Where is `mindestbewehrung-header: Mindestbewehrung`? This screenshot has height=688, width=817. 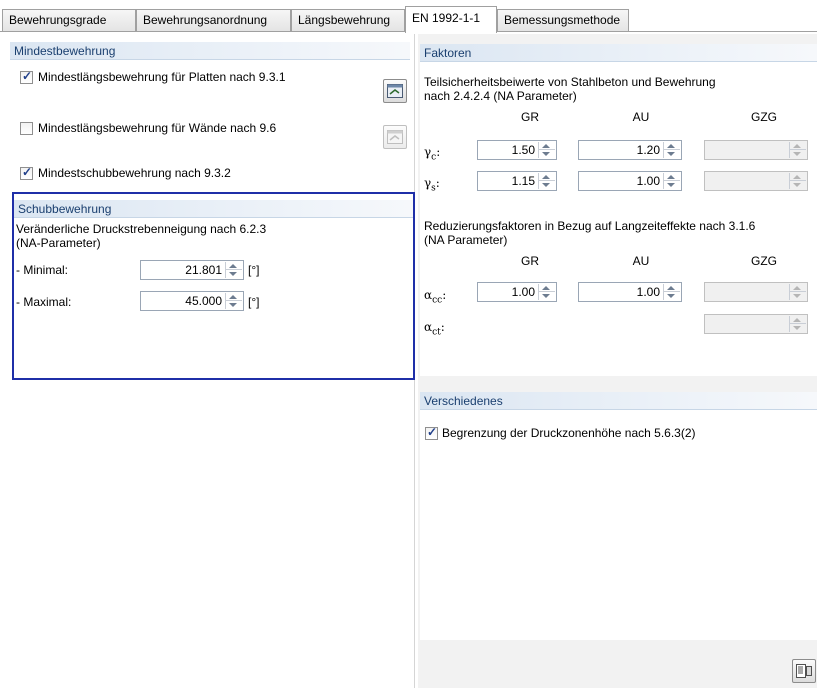 mindestbewehrung-header: Mindestbewehrung is located at coordinates (210, 51).